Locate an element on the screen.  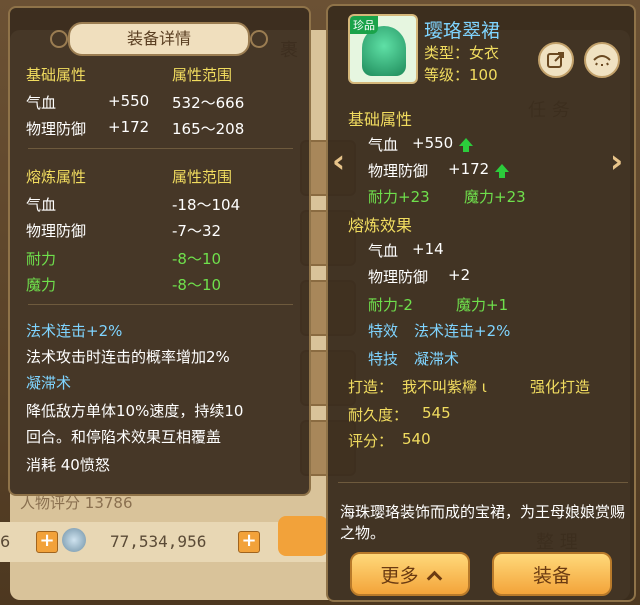
smelt-magic: 魔力+1 is located at coordinates (482, 305).